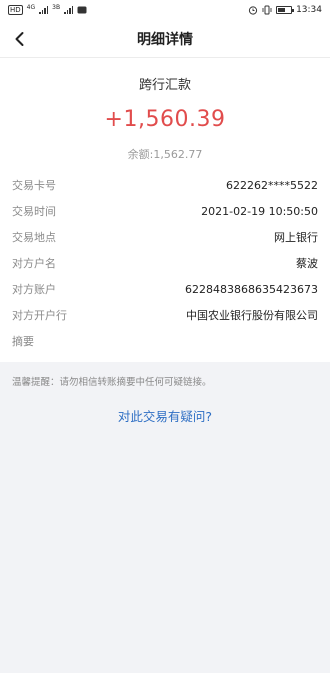 The width and height of the screenshot is (330, 673). What do you see at coordinates (165, 237) in the screenshot?
I see `detail-row-location: 交易地点 网上银行` at bounding box center [165, 237].